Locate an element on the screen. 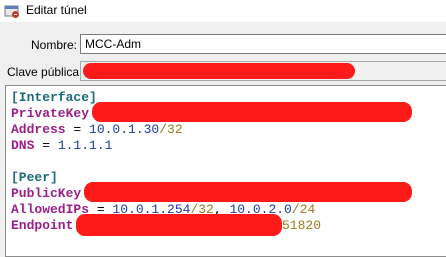 The image size is (446, 257). peer-line: [Peer] is located at coordinates (34, 178).